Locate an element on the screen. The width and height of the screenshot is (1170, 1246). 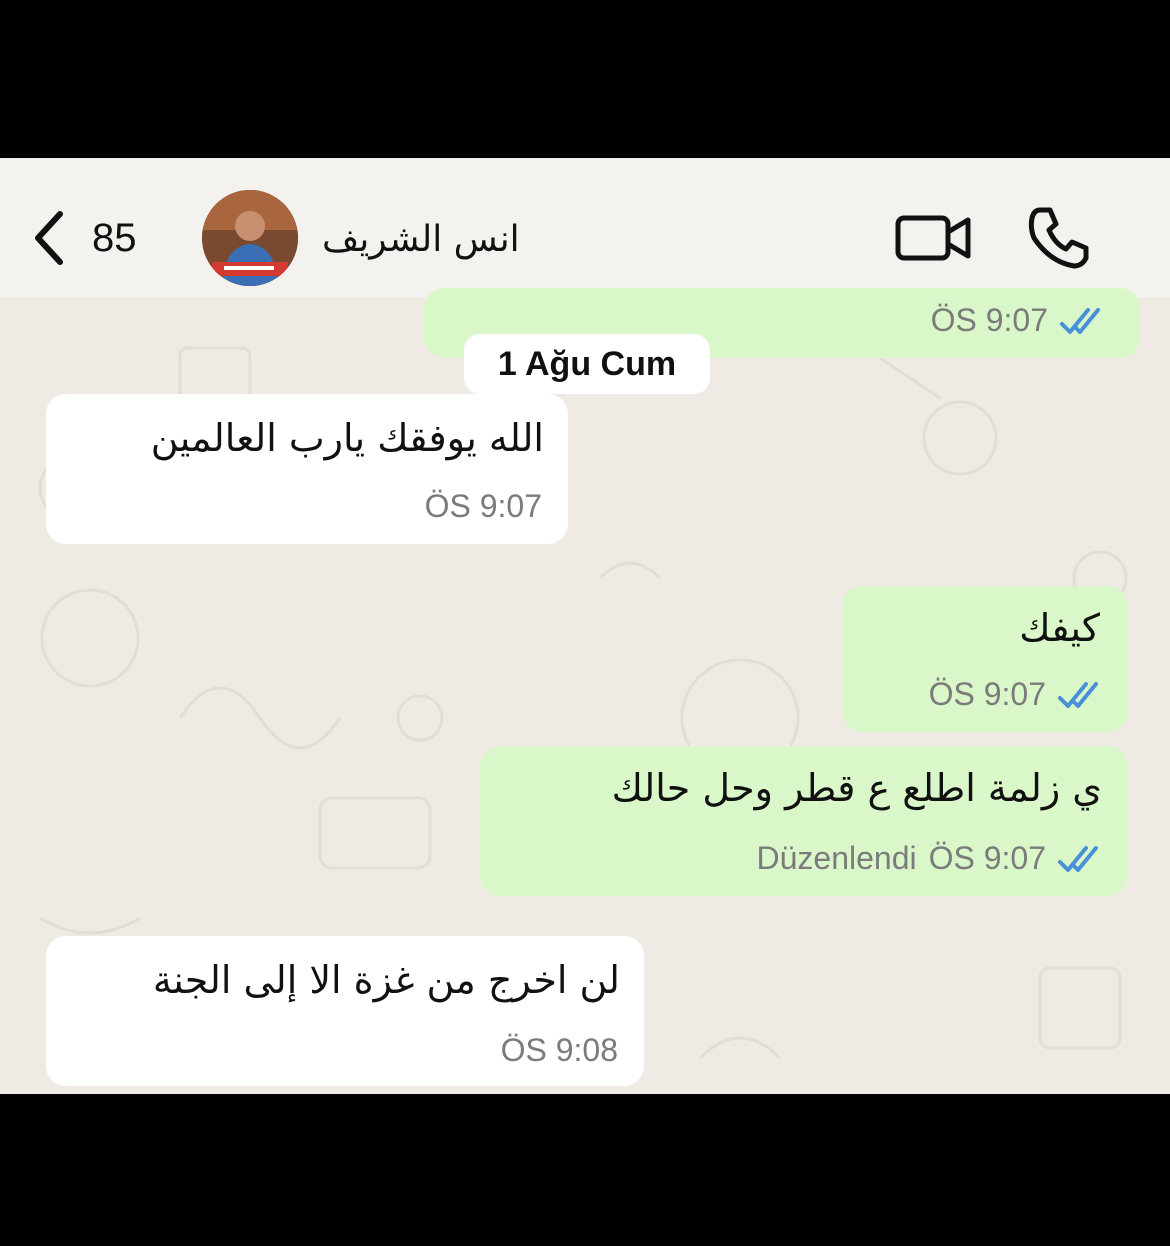
message-text: ي زلمة اطلع ع قطر وحل حالك is located at coordinates (856, 788).